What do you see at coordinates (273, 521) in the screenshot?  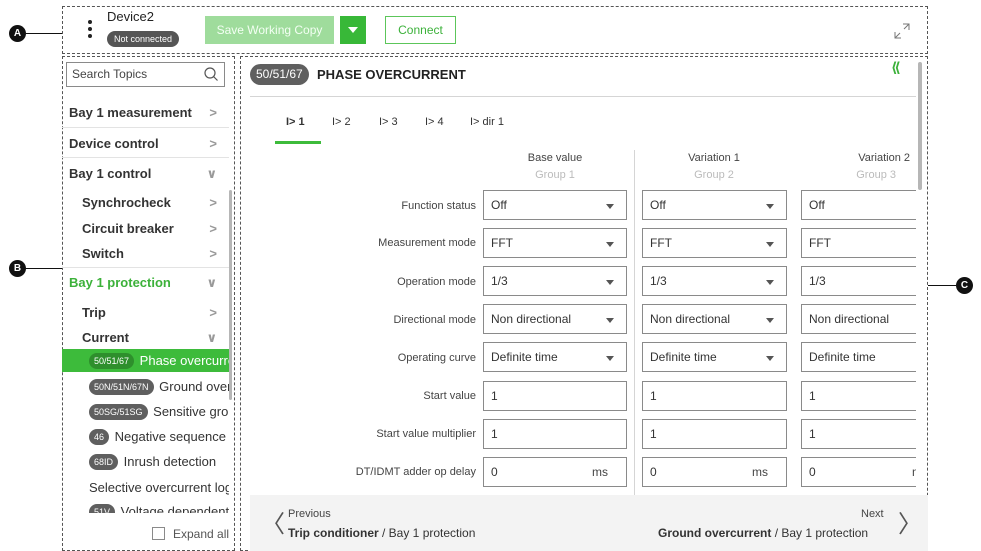 I see `chevron-left-icon: 〈` at bounding box center [273, 521].